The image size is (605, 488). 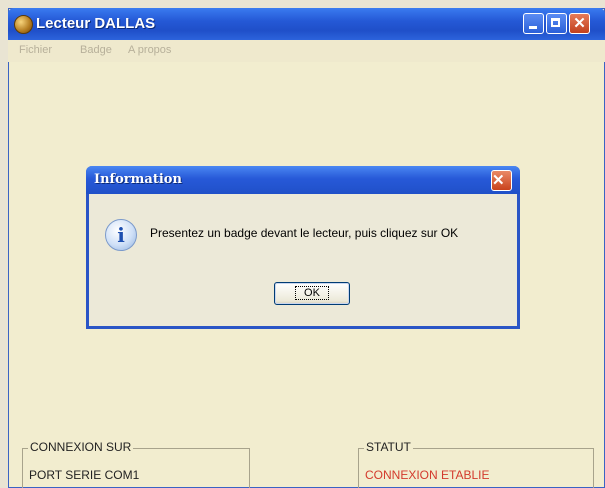 What do you see at coordinates (96, 50) in the screenshot?
I see `menu-badge: Badge` at bounding box center [96, 50].